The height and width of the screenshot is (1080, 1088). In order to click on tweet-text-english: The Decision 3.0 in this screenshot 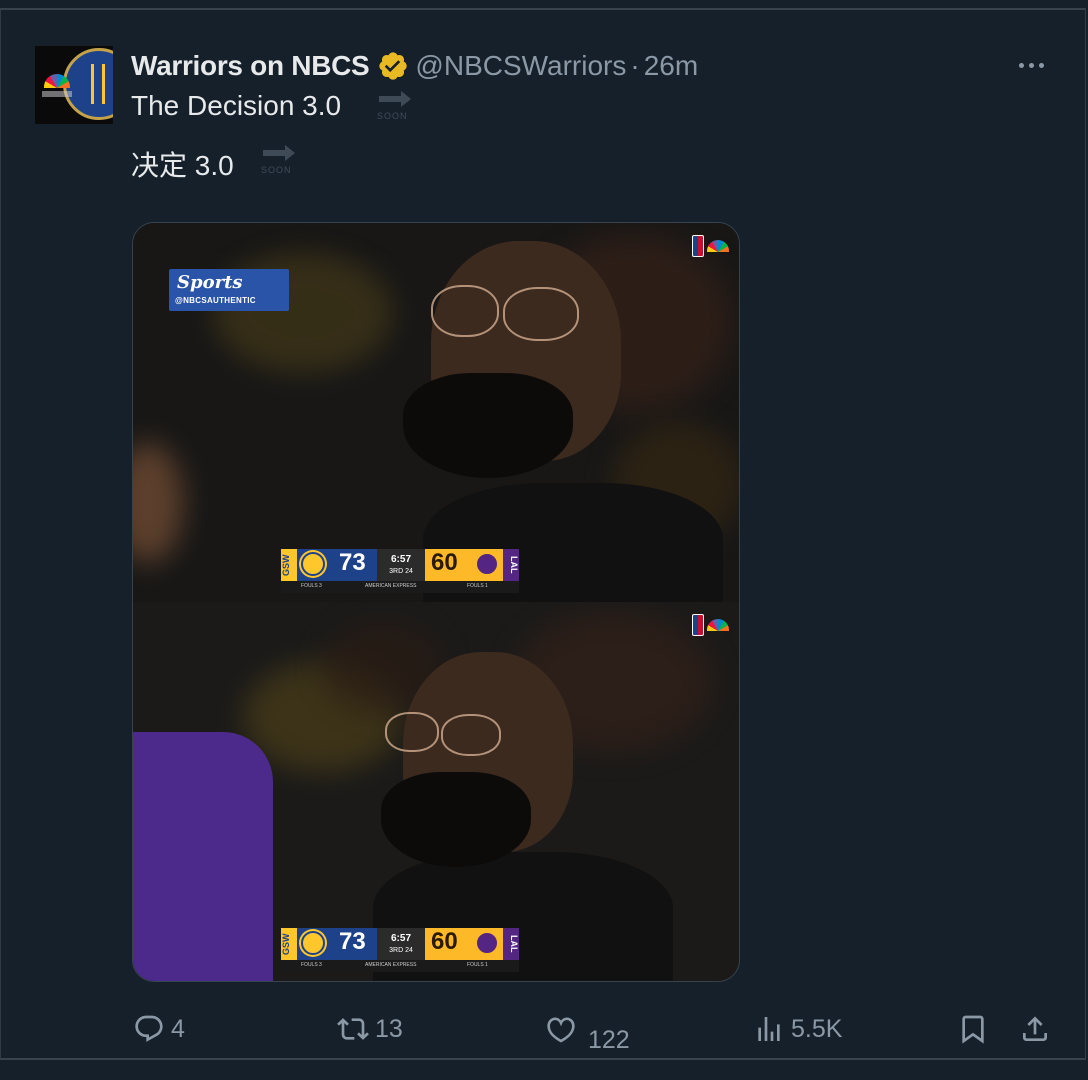, I will do `click(236, 105)`.